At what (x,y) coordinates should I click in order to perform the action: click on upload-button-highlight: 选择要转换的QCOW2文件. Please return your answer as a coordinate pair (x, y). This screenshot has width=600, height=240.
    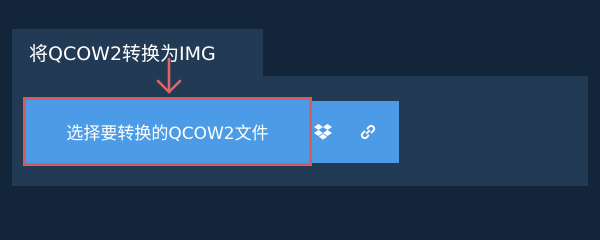
    Looking at the image, I should click on (167, 131).